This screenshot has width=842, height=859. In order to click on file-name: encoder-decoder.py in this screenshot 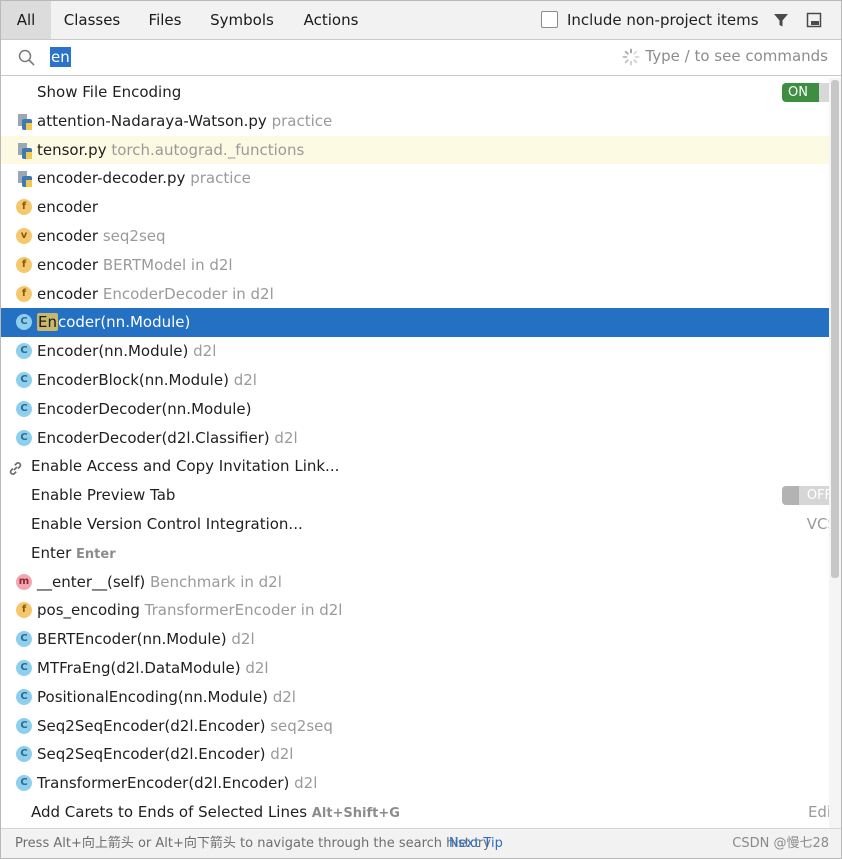, I will do `click(111, 178)`.